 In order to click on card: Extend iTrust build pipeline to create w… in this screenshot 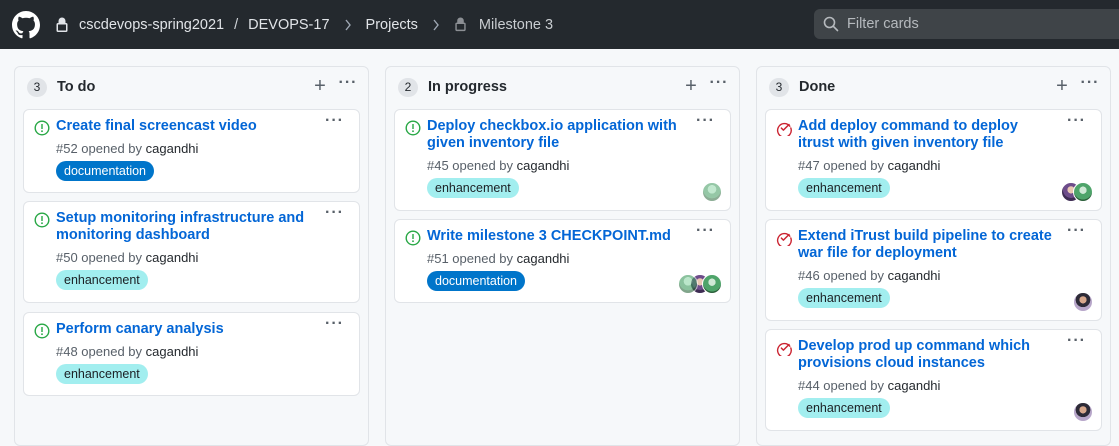, I will do `click(933, 270)`.